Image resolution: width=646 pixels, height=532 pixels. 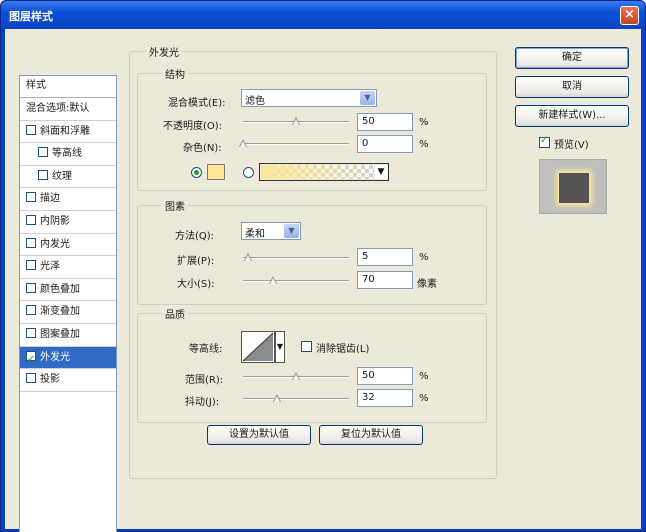 What do you see at coordinates (243, 144) in the screenshot?
I see `noise-slider-thumb` at bounding box center [243, 144].